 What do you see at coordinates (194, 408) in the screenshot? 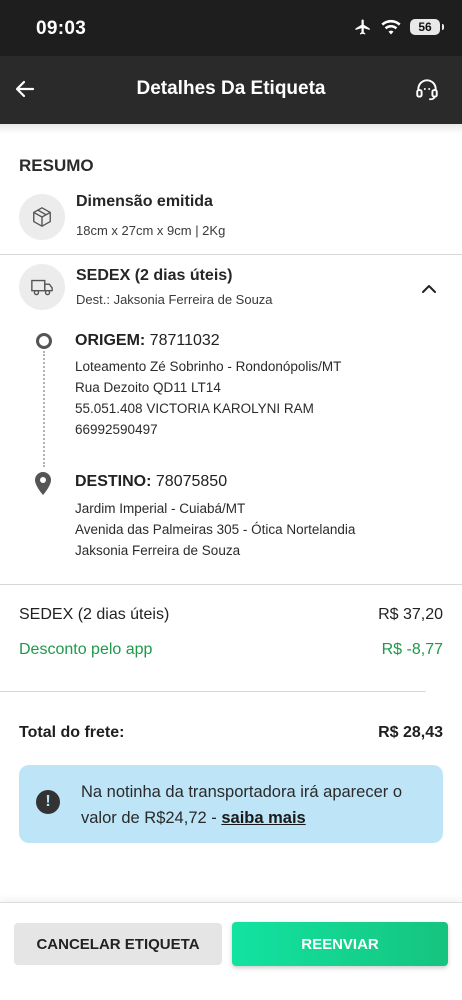
I see `origin-line: 55.051.408 VICTORIA KAROLYNI RAM` at bounding box center [194, 408].